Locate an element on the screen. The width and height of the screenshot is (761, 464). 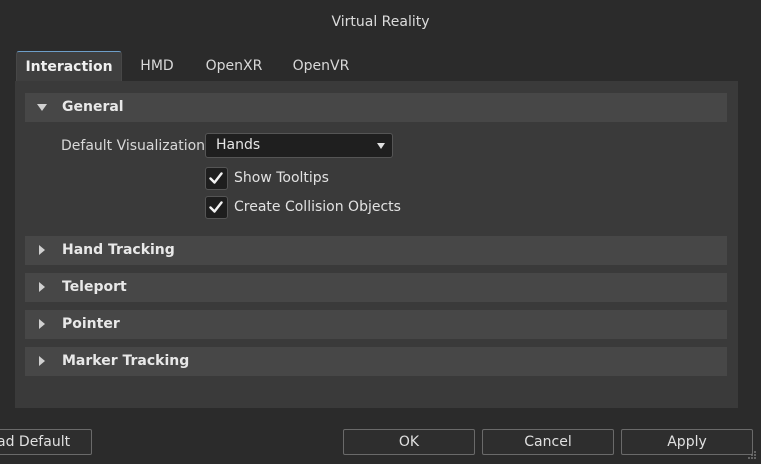
section-pointer-header: Pointer is located at coordinates (376, 324).